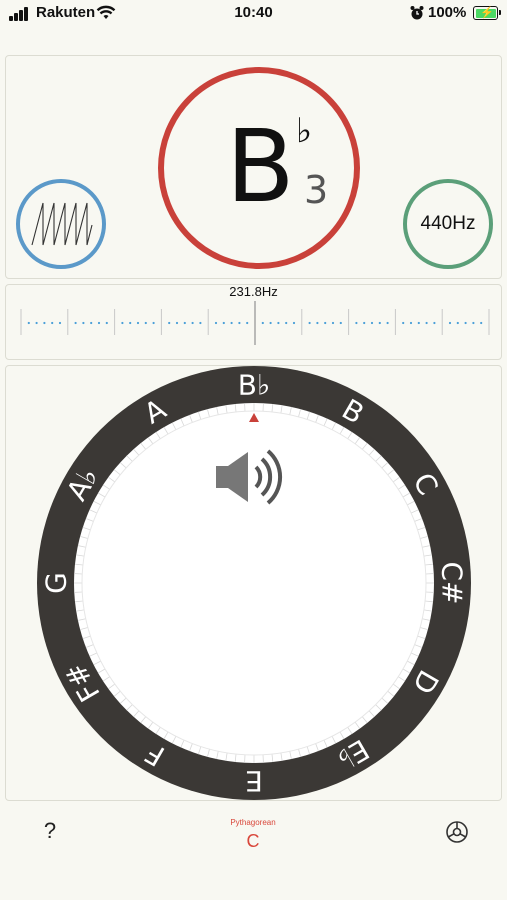  What do you see at coordinates (254, 781) in the screenshot?
I see `dial-note-label: E` at bounding box center [254, 781].